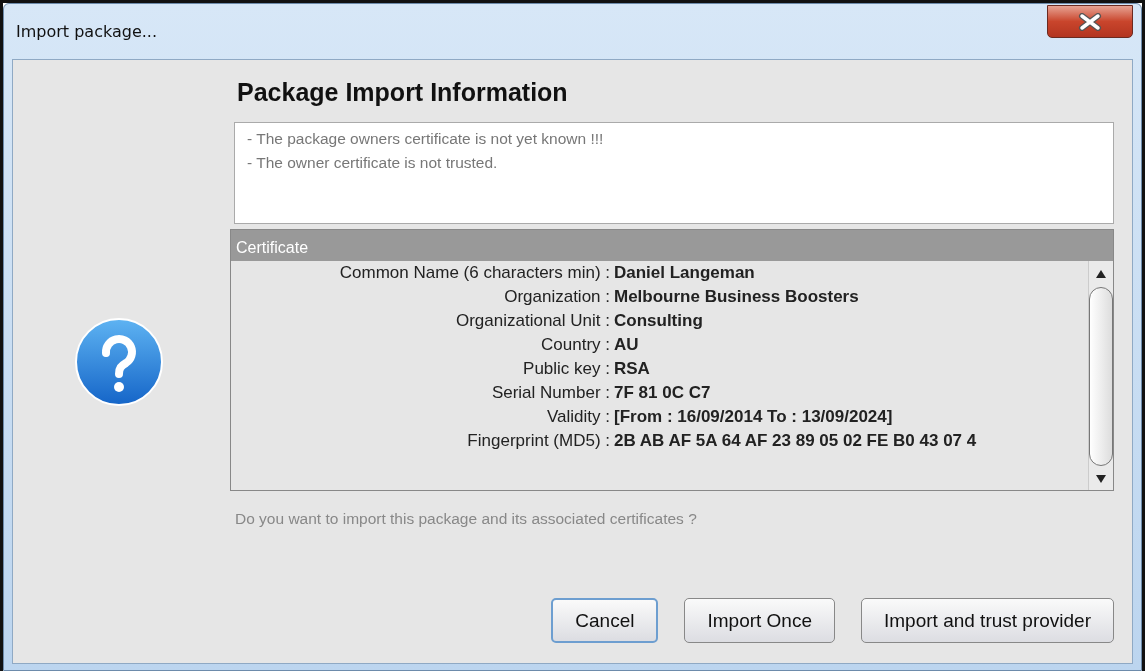 This screenshot has width=1145, height=671. Describe the element at coordinates (550, 393) in the screenshot. I see `field-label: Serial Number :` at that location.